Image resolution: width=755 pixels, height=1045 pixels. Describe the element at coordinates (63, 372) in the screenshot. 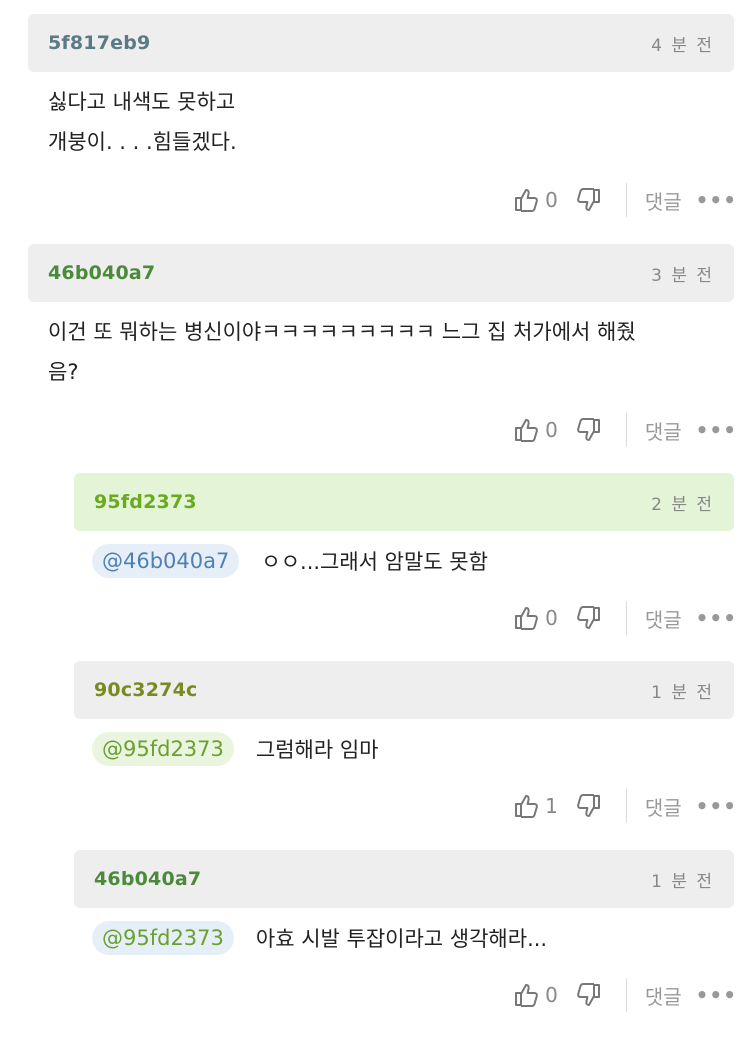

I see `comment-line: 음?` at that location.